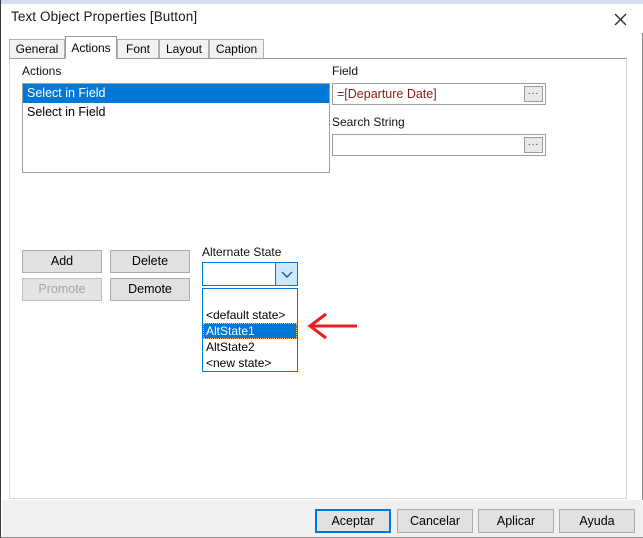 This screenshot has height=538, width=643. What do you see at coordinates (368, 122) in the screenshot?
I see `search-string-label: Search String` at bounding box center [368, 122].